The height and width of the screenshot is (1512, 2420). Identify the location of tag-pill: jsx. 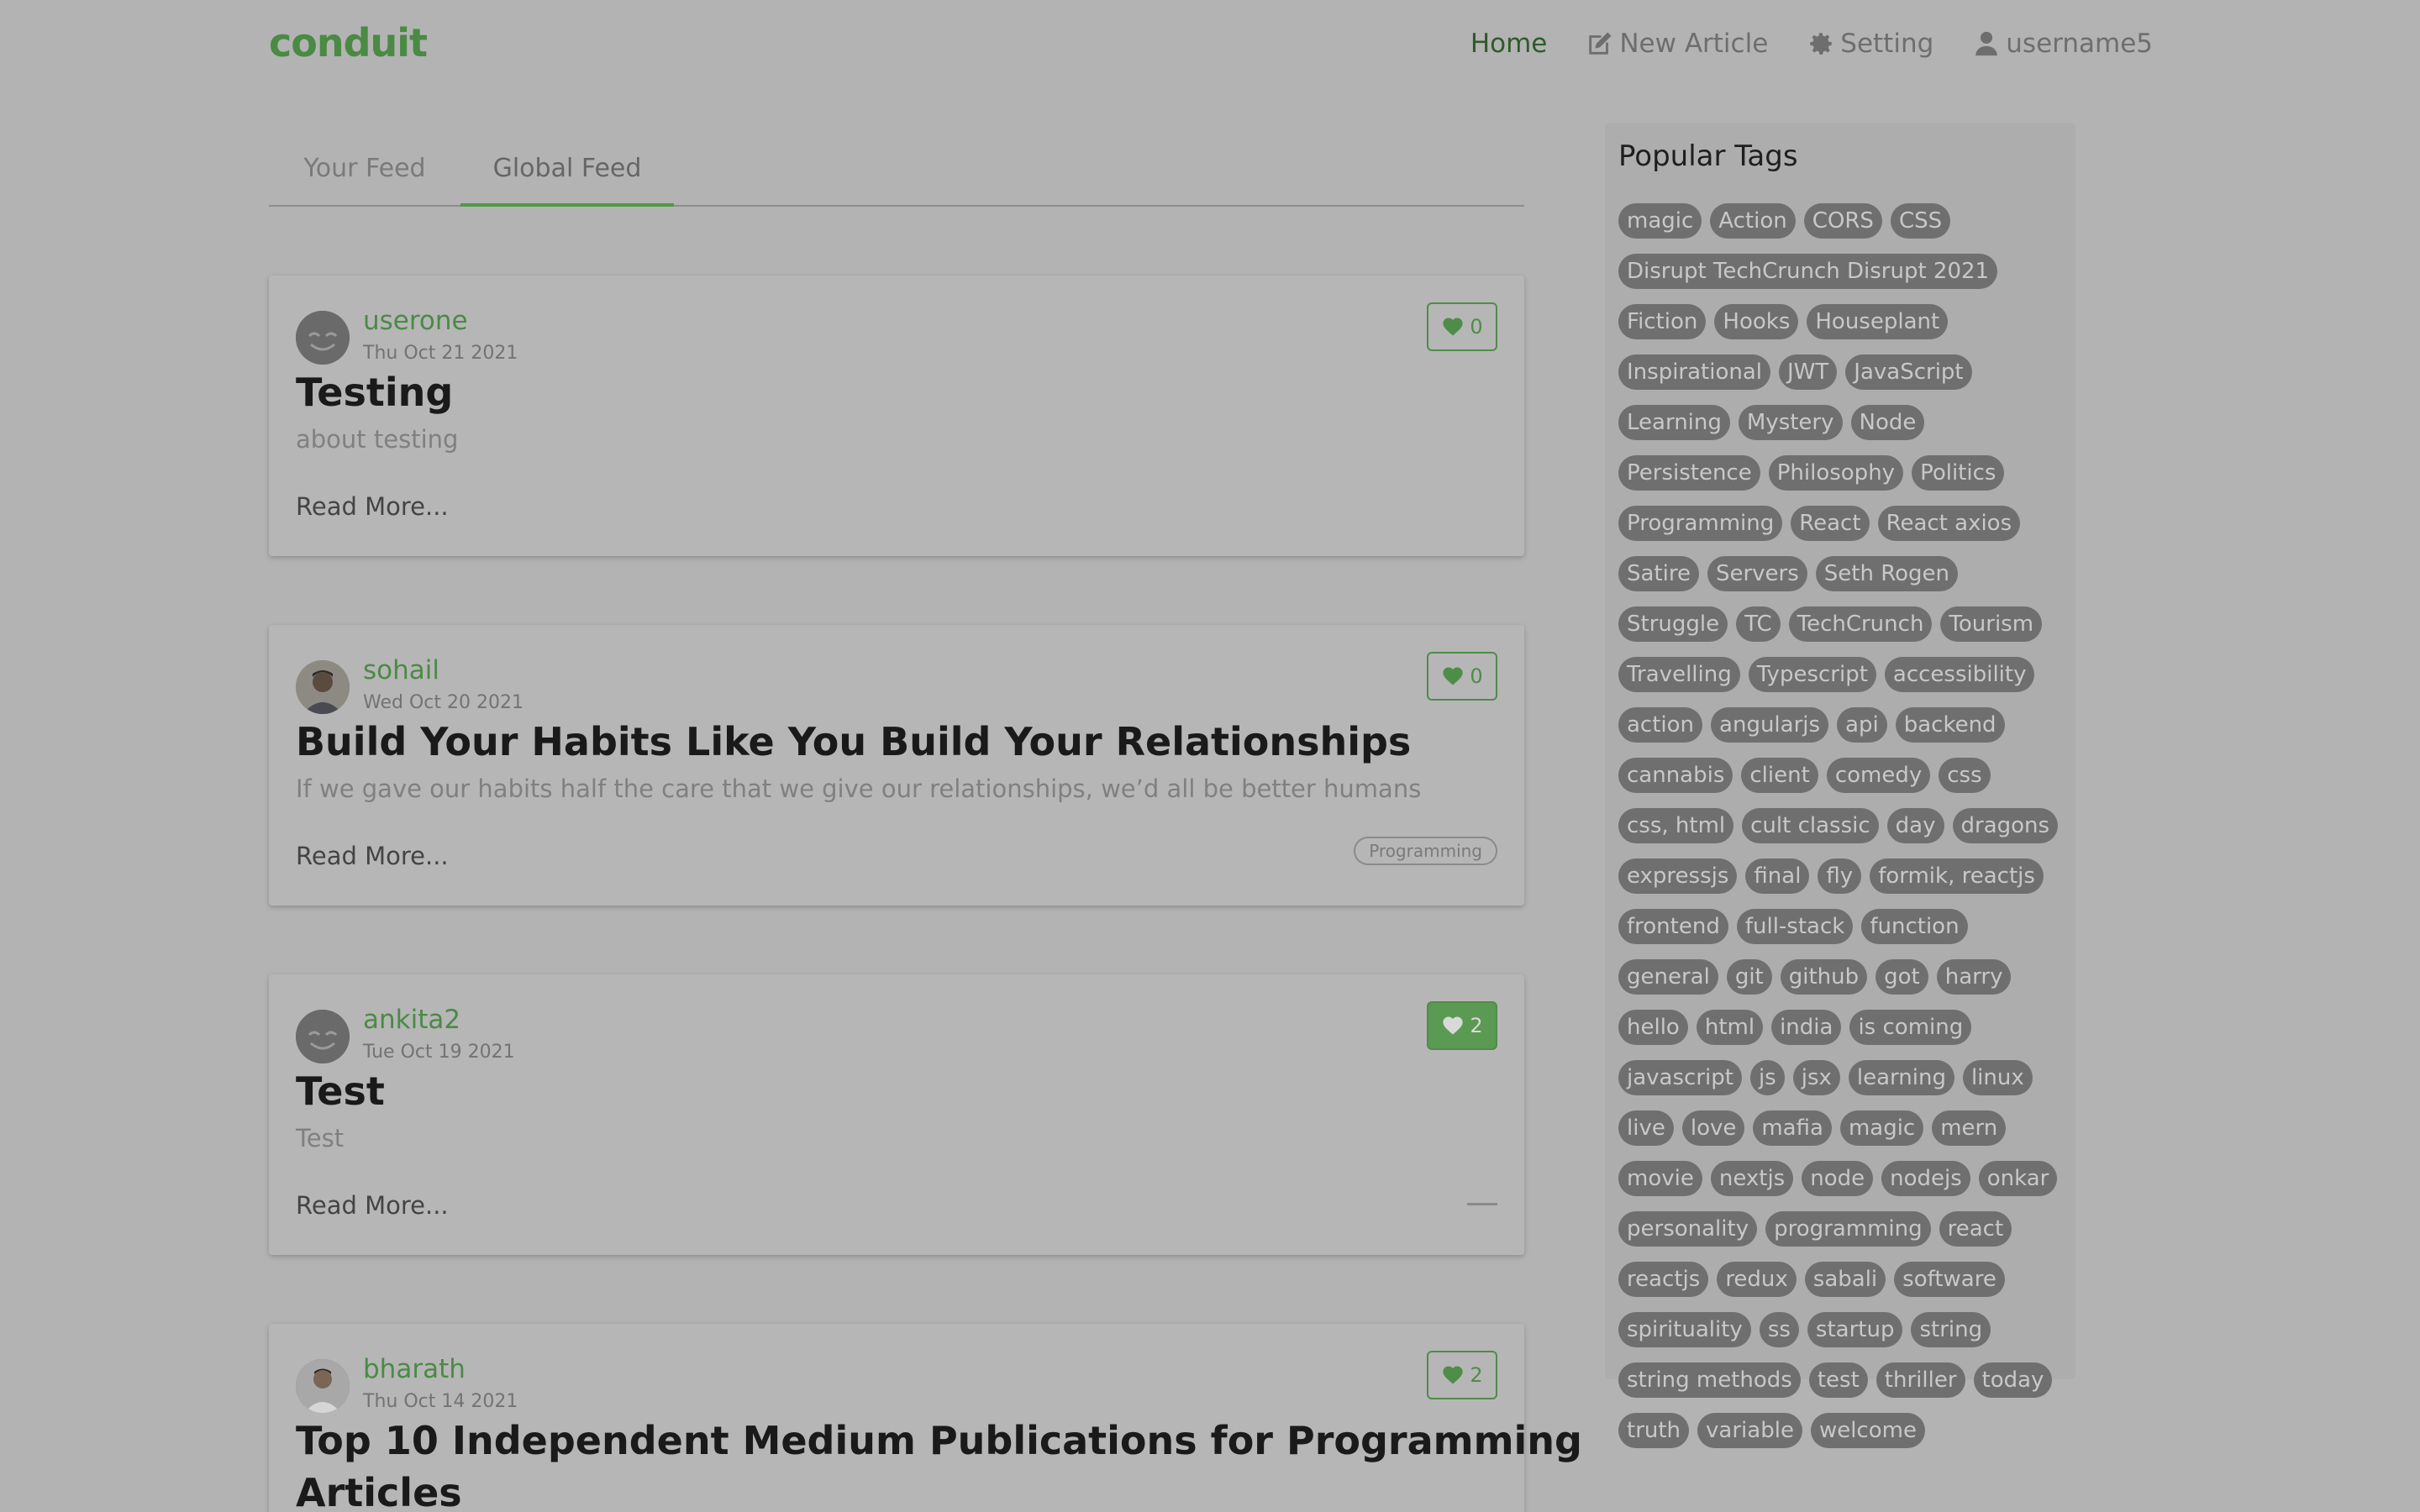
(1816, 1077).